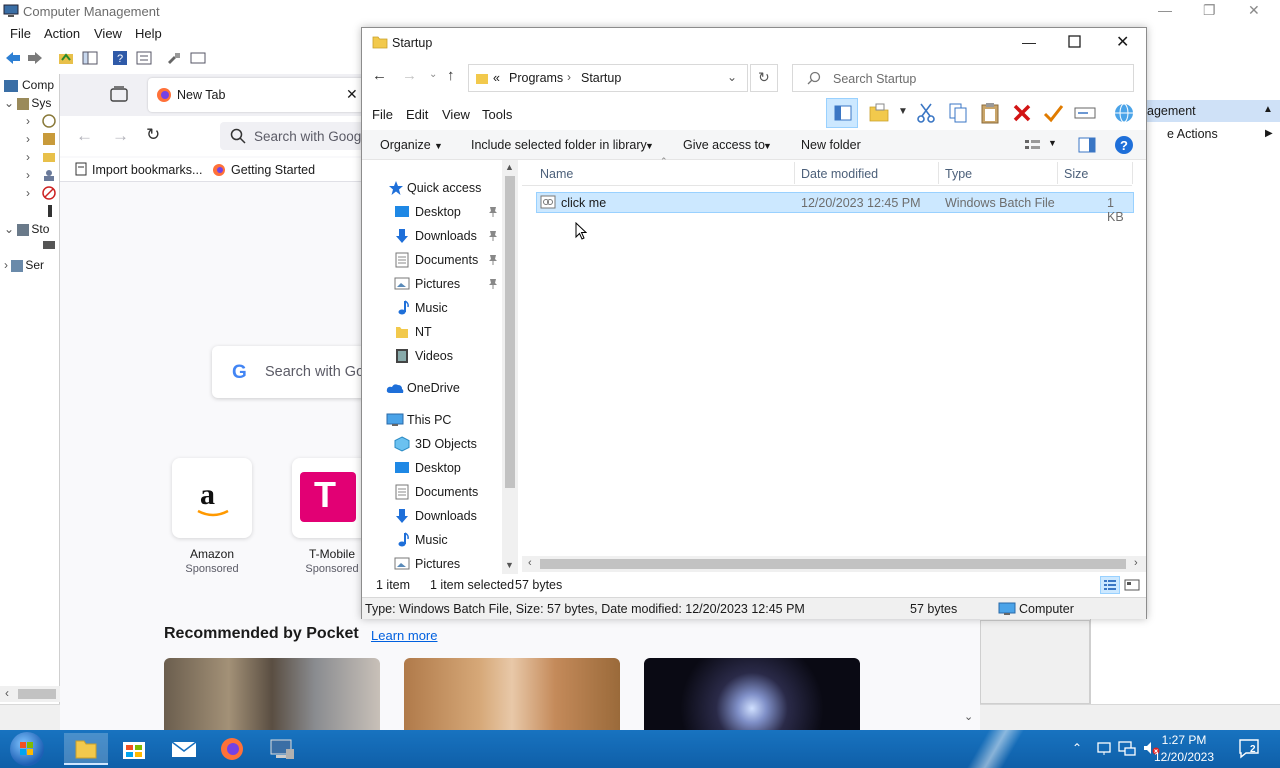 The image size is (1280, 768). I want to click on nav-quick-access: Quick access, so click(432, 188).